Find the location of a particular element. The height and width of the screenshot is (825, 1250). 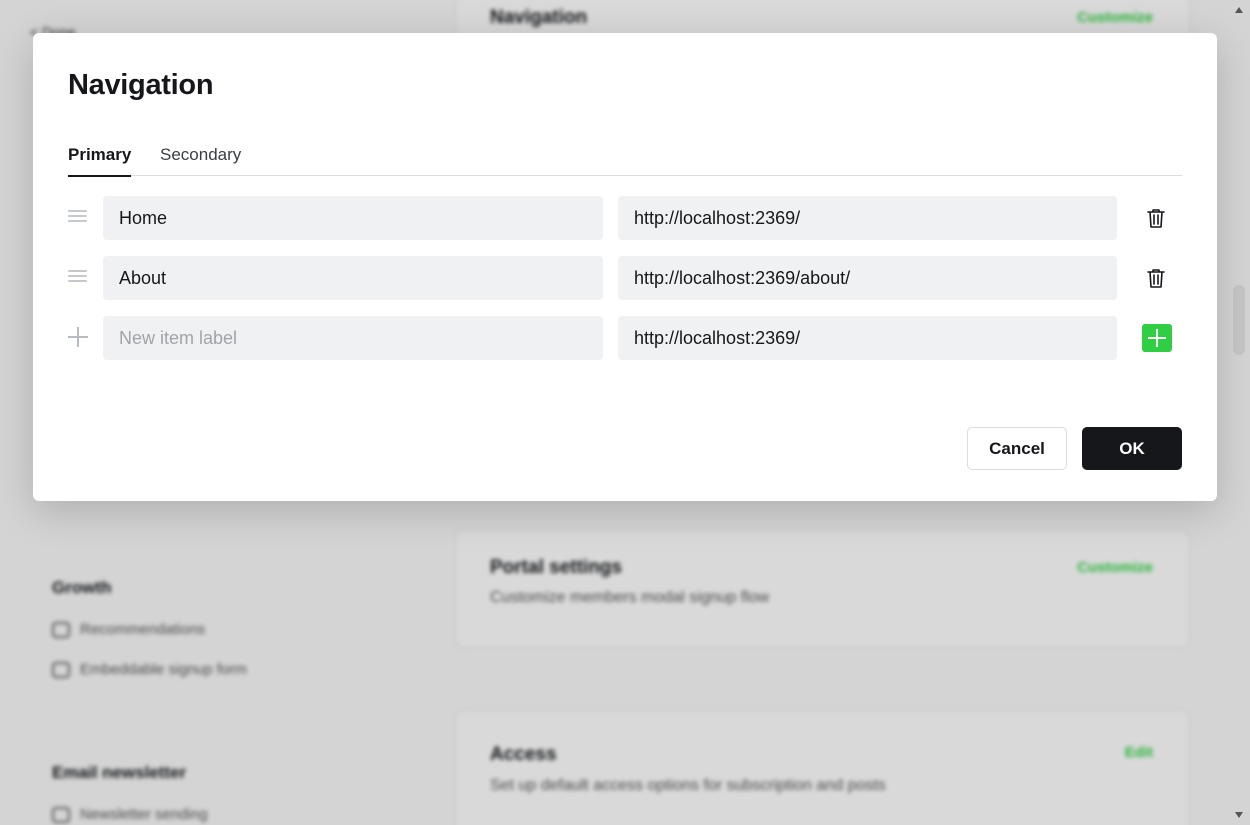

cancel-button: Cancel is located at coordinates (1017, 448).